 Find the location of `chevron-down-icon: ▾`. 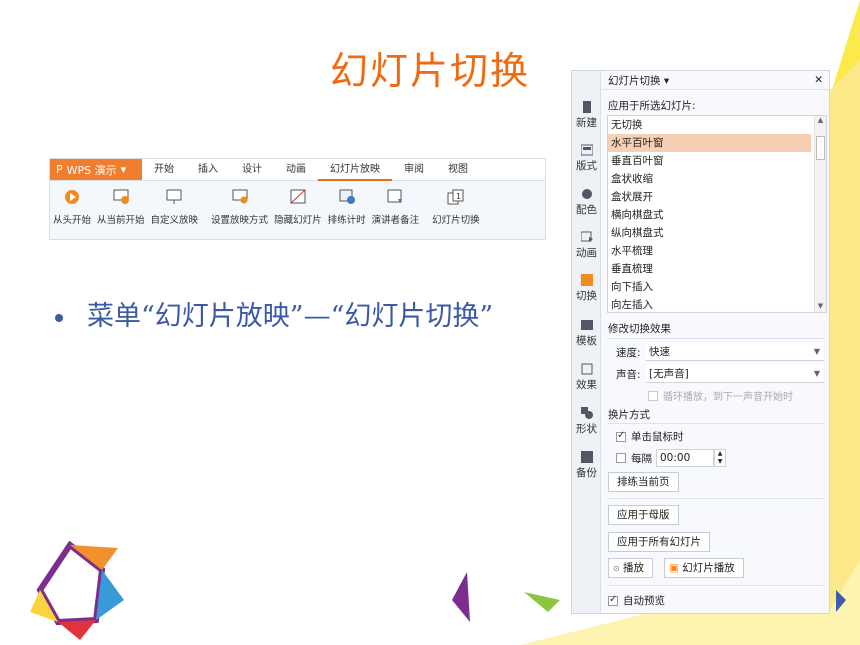

chevron-down-icon: ▾ is located at coordinates (123, 169).